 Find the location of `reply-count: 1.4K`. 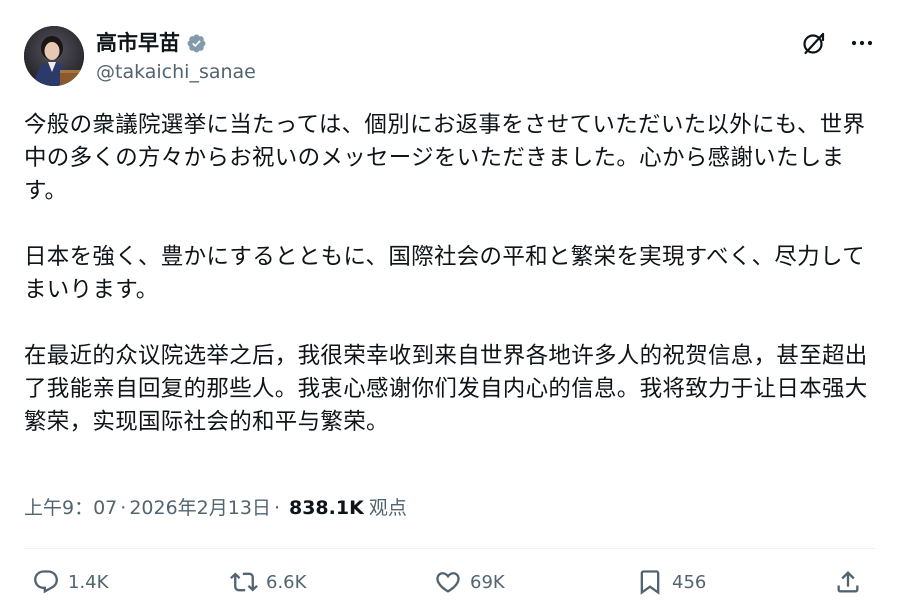

reply-count: 1.4K is located at coordinates (88, 582).